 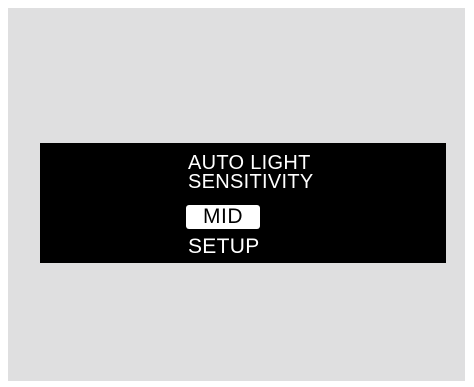 What do you see at coordinates (223, 217) in the screenshot?
I see `selected-option-mid: MID` at bounding box center [223, 217].